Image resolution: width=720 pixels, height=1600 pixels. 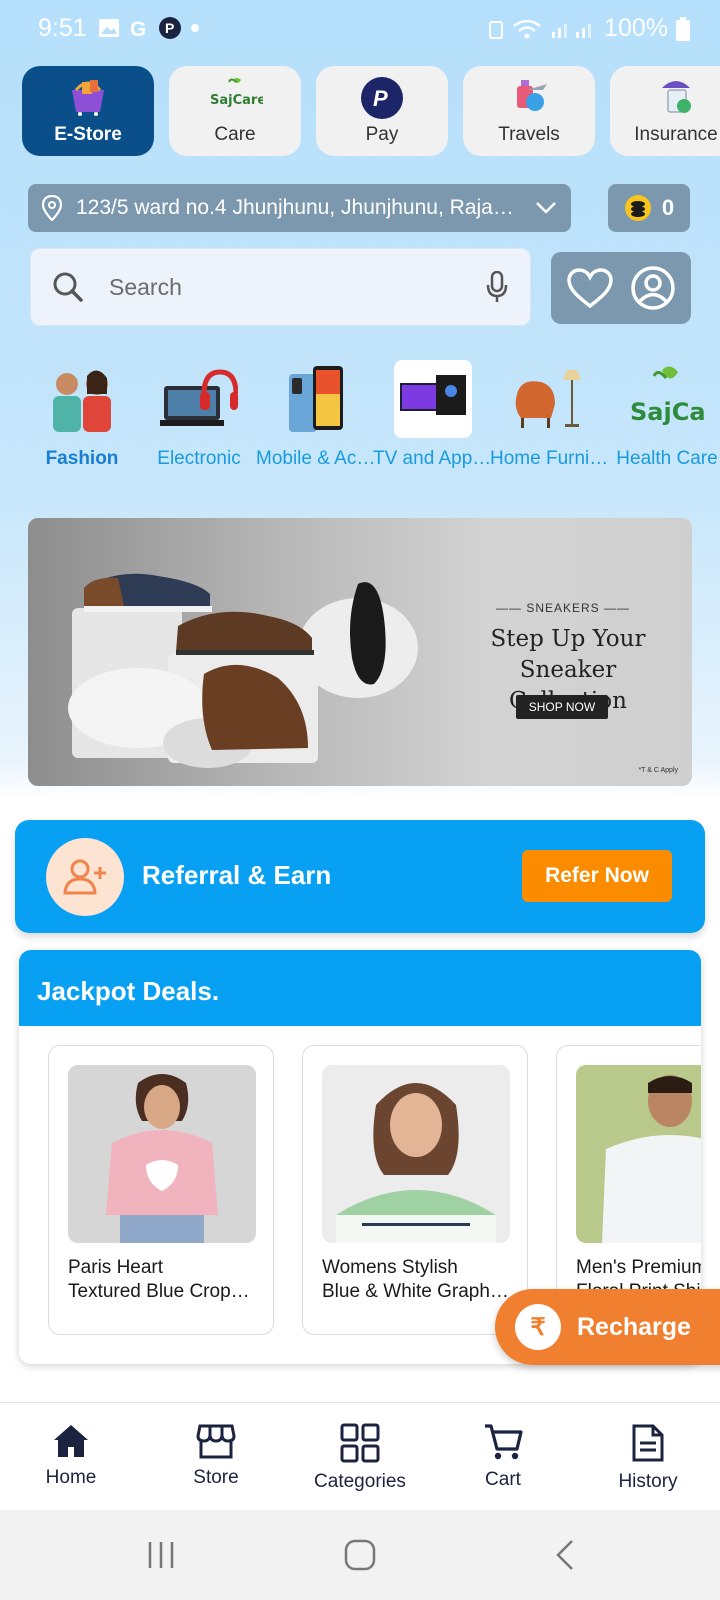 I want to click on category-label: TV and Appliances, so click(x=433, y=458).